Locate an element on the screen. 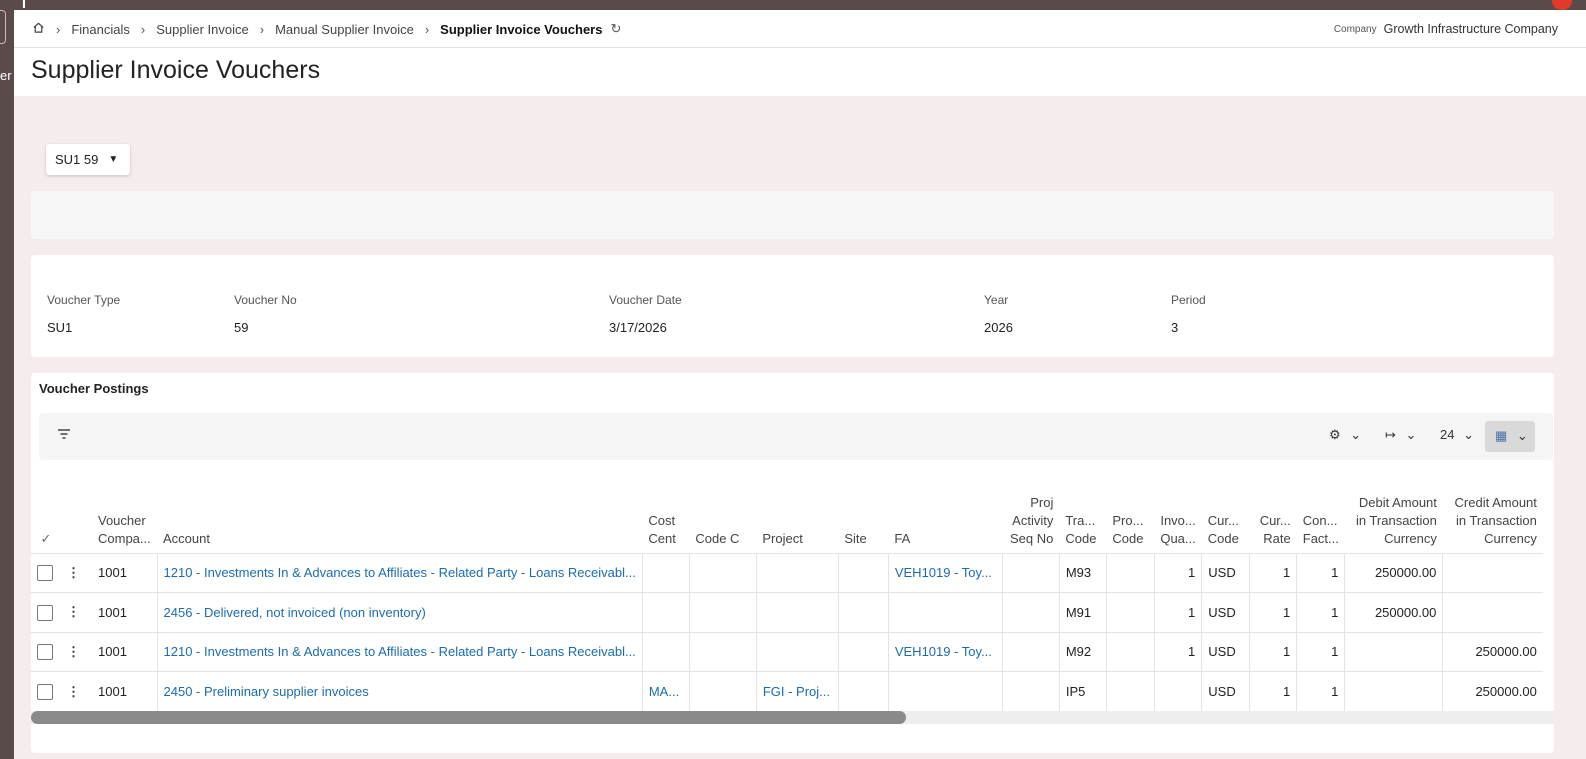  company-value: Growth Infrastructure Company is located at coordinates (1470, 29).